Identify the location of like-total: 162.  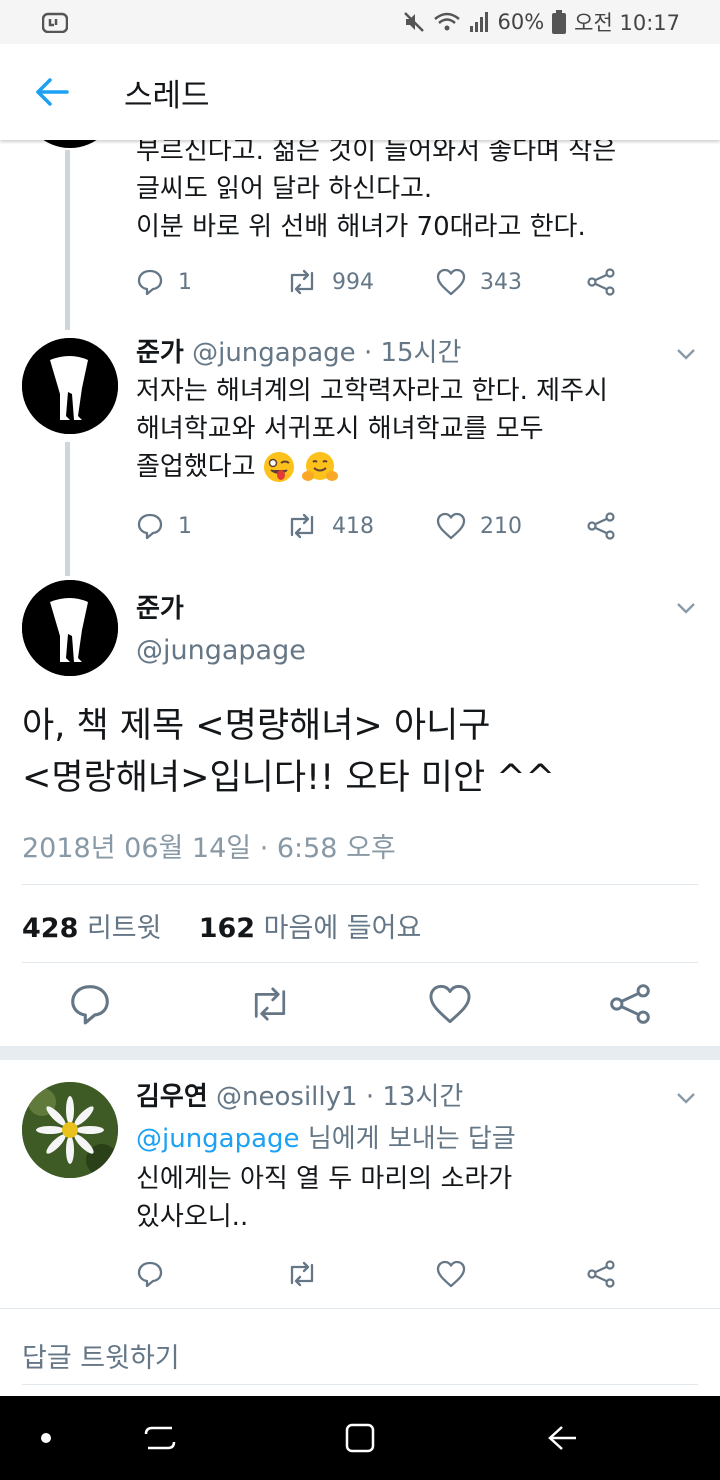
(227, 928).